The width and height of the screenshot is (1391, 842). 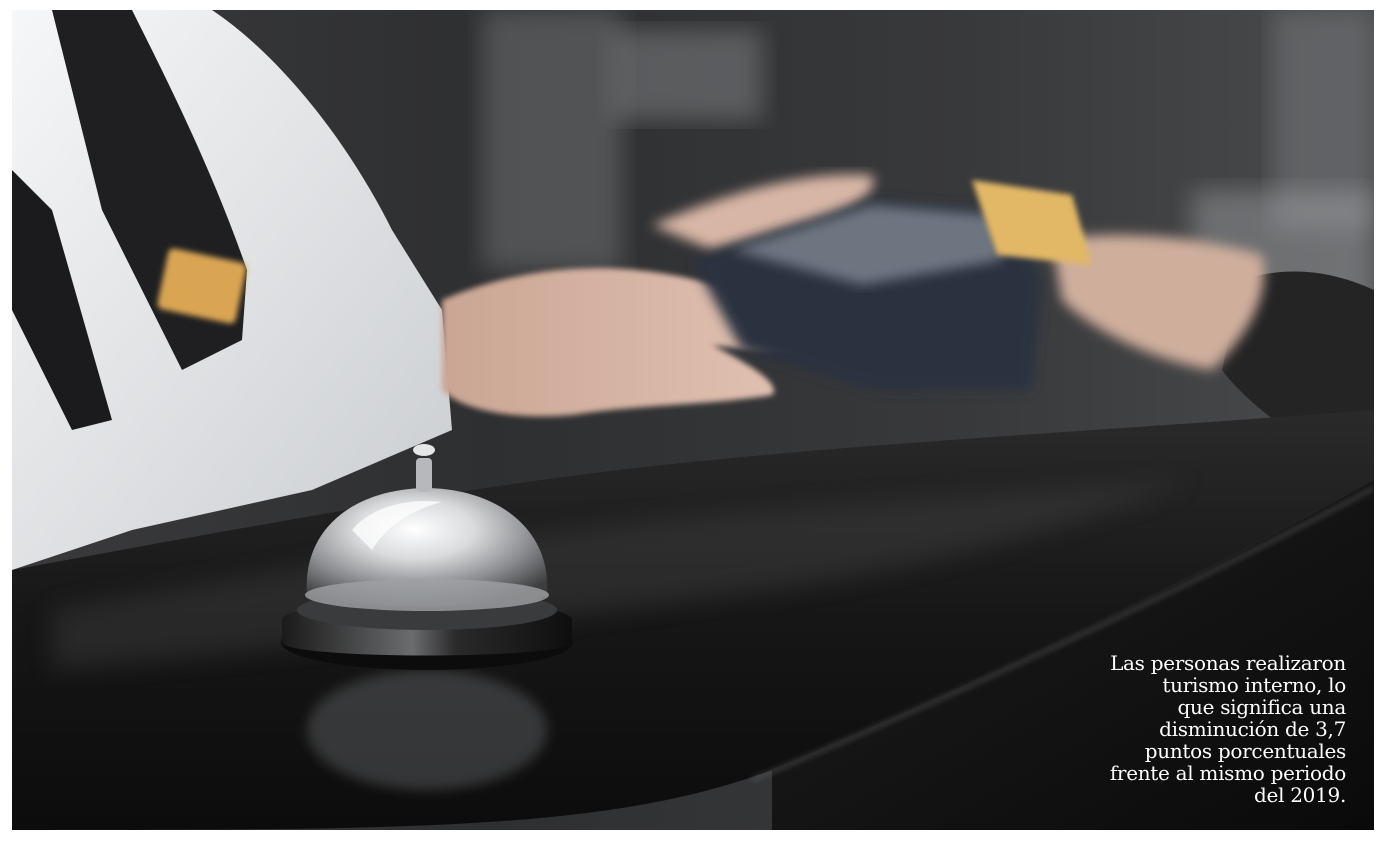 What do you see at coordinates (1227, 773) in the screenshot?
I see `caption-line: frente al mismo periodo` at bounding box center [1227, 773].